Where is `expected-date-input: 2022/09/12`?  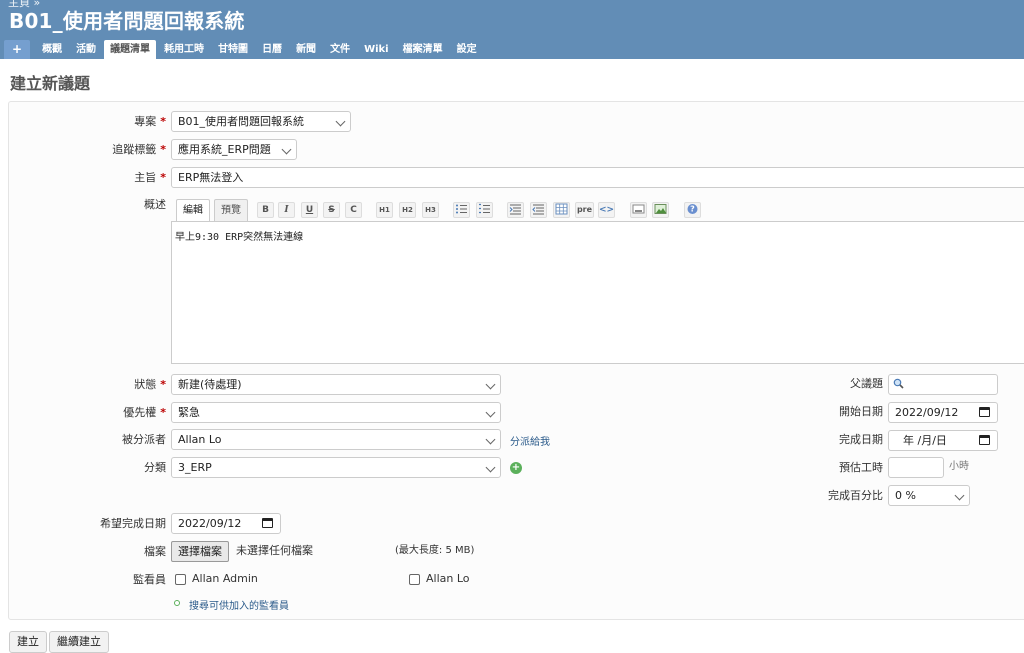 expected-date-input: 2022/09/12 is located at coordinates (226, 523).